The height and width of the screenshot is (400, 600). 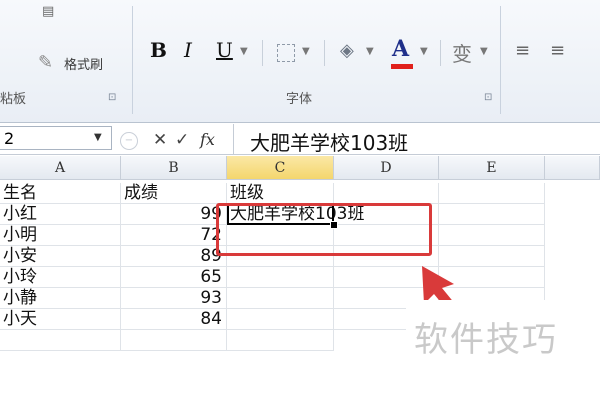 I want to click on italic-button: I, so click(x=188, y=50).